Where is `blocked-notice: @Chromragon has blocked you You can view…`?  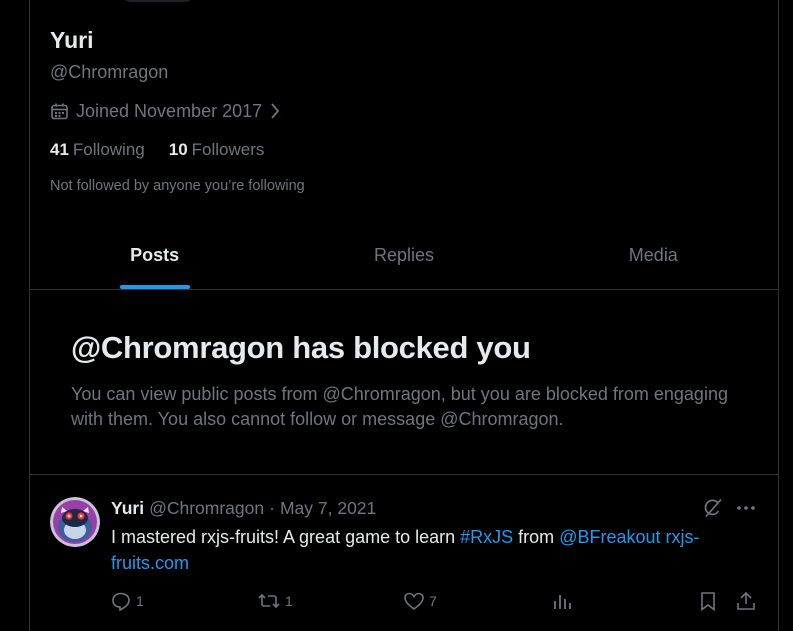 blocked-notice: @Chromragon has blocked you You can view… is located at coordinates (401, 381).